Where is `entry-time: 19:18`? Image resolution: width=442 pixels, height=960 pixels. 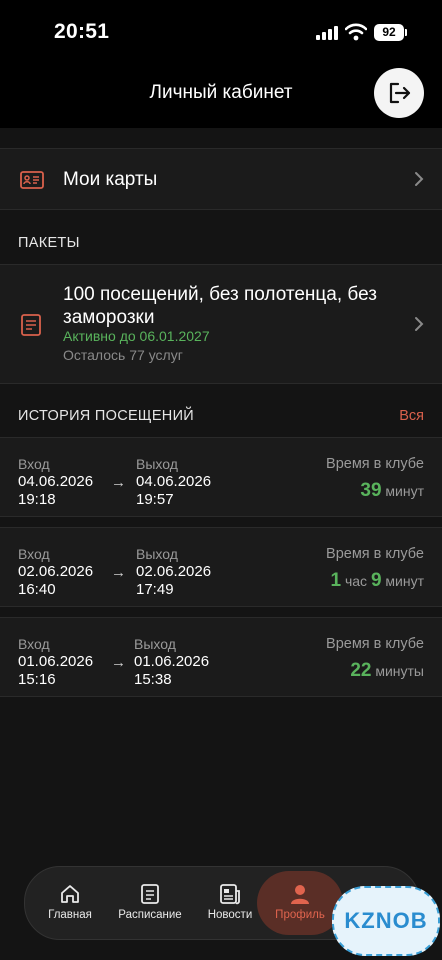 entry-time: 19:18 is located at coordinates (37, 499).